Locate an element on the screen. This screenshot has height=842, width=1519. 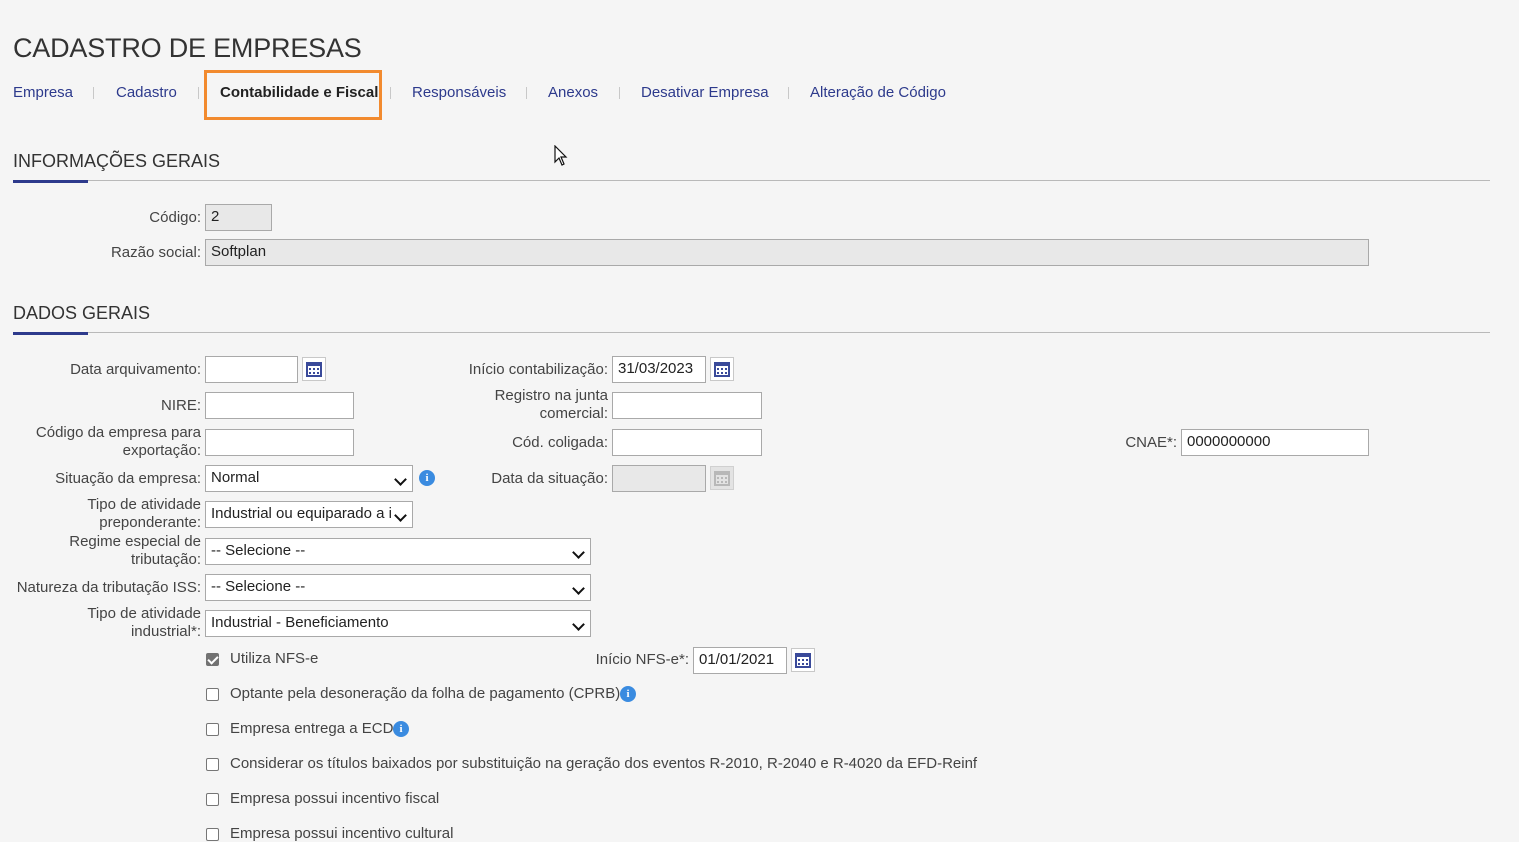
titulos-baixados-checkbox is located at coordinates (212, 764).